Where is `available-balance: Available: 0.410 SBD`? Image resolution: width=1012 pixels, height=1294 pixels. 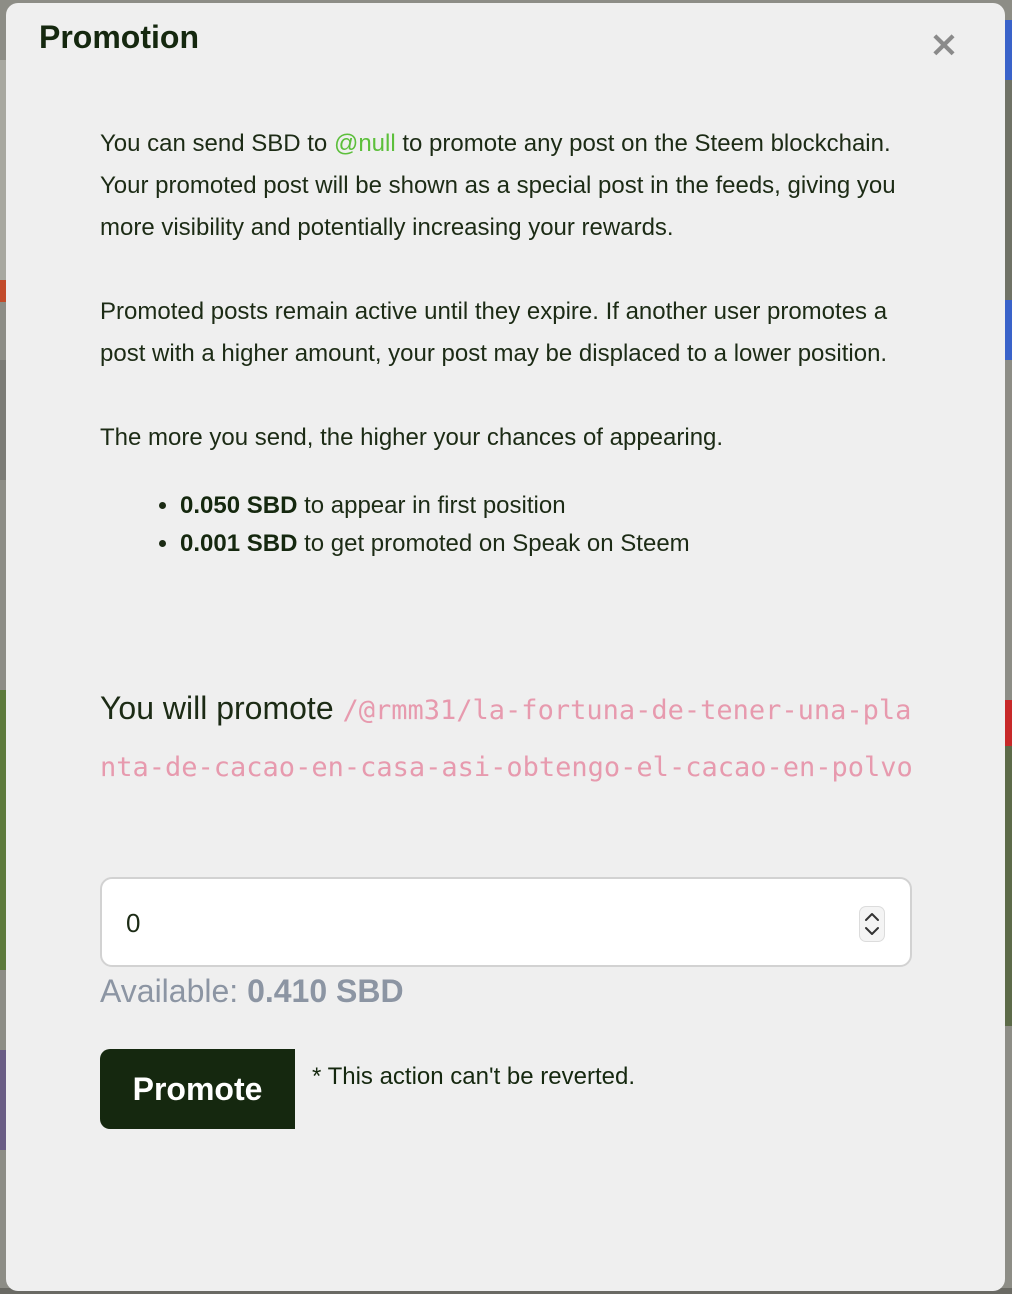 available-balance: Available: 0.410 SBD is located at coordinates (252, 991).